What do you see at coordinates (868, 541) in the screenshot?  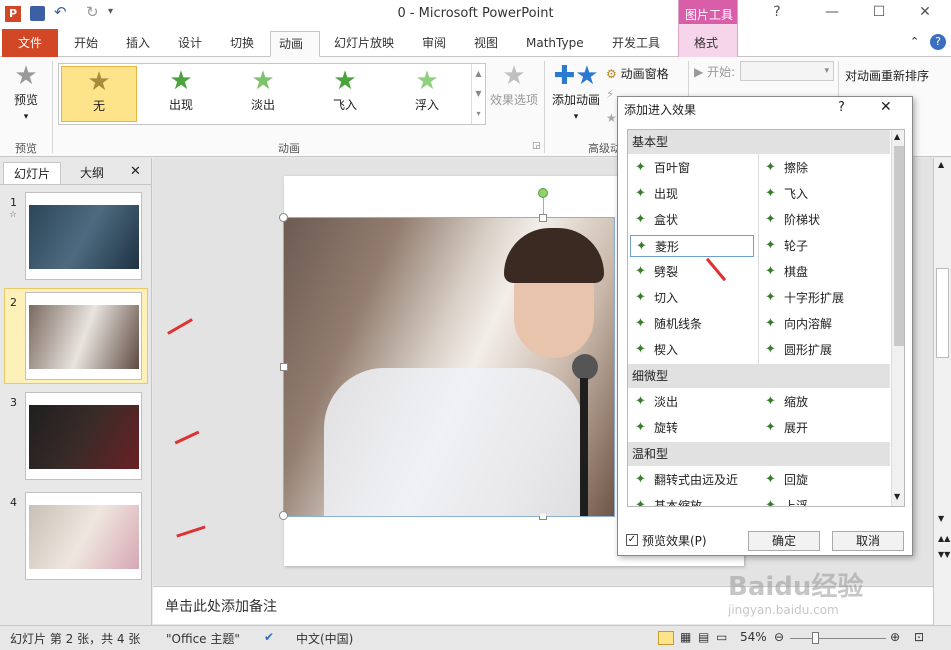 I see `cancel-button: 取消` at bounding box center [868, 541].